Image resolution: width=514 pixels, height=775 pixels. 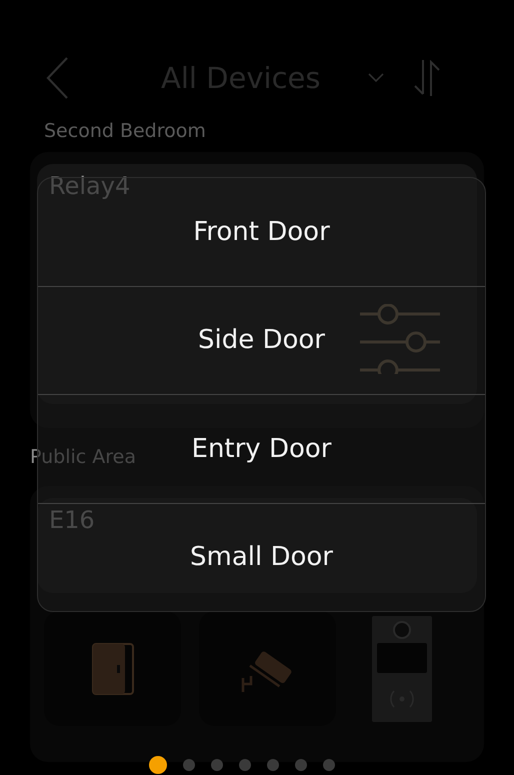 What do you see at coordinates (262, 449) in the screenshot?
I see `menu-option: Entry Door` at bounding box center [262, 449].